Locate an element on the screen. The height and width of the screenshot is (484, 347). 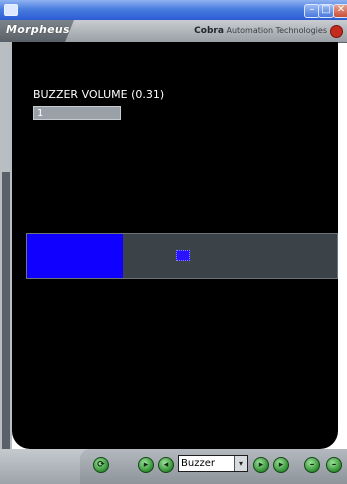
dropdown-arrow: ▾ is located at coordinates (240, 463).